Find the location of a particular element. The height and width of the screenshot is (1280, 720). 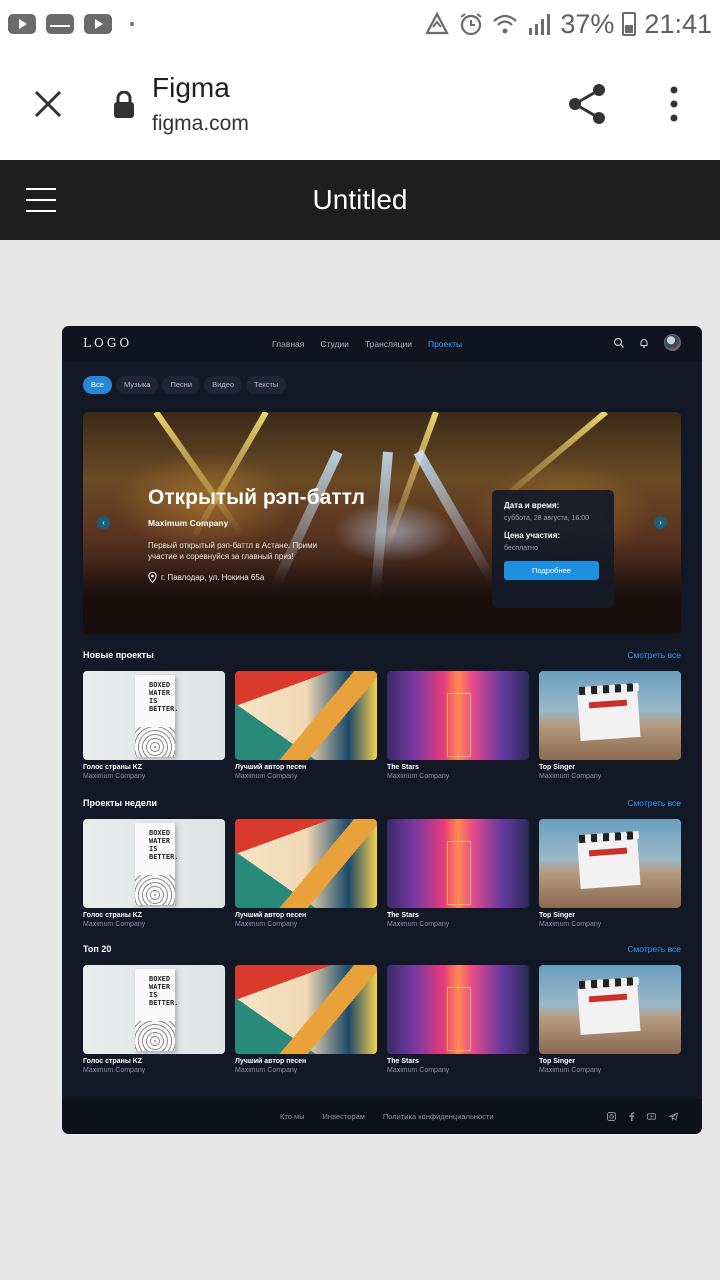

instagram-icon is located at coordinates (611, 1116).